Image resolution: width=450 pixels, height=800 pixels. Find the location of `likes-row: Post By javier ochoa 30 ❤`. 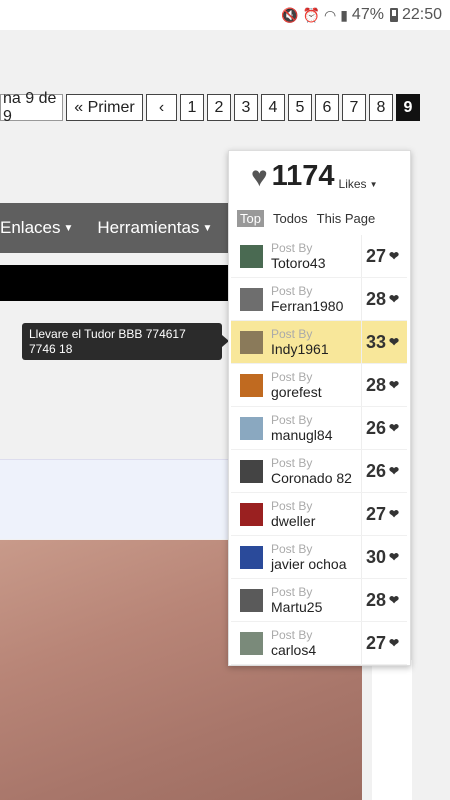

likes-row: Post By javier ochoa 30 ❤ is located at coordinates (319, 557).